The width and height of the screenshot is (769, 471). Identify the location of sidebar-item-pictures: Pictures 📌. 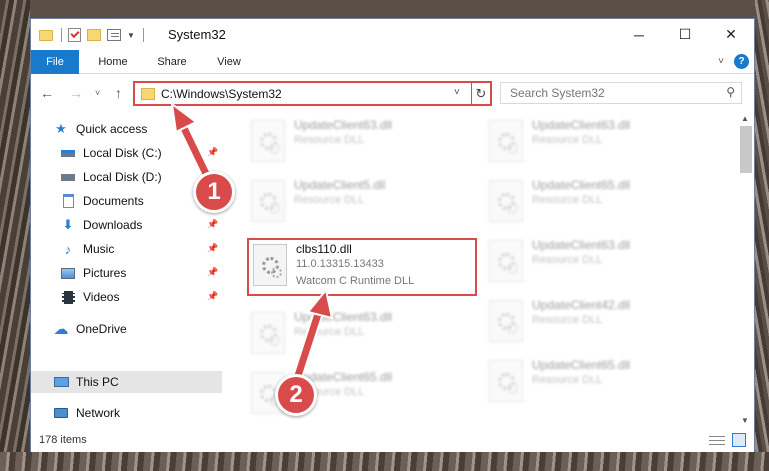
(126, 273).